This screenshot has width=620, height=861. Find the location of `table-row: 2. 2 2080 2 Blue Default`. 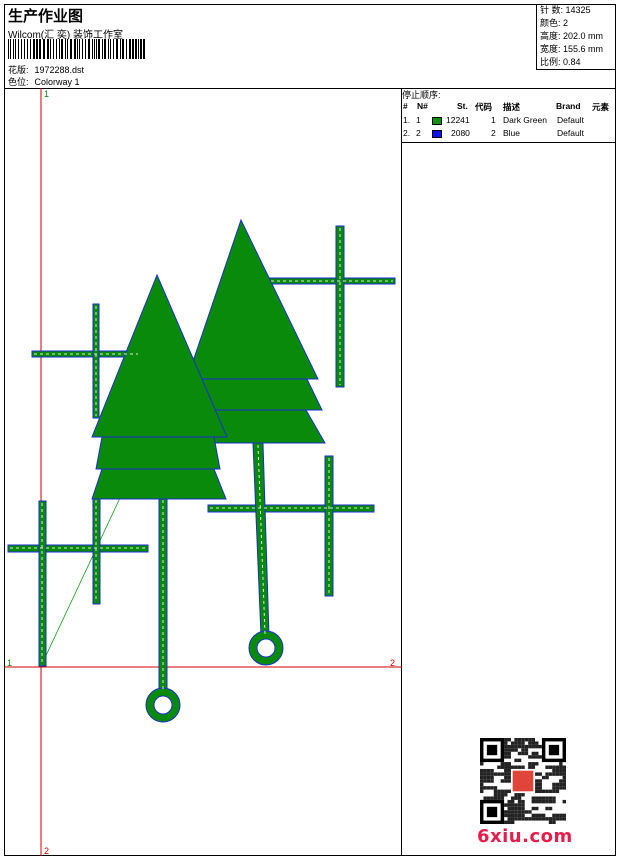

table-row: 2. 2 2080 2 Blue Default is located at coordinates (509, 134).